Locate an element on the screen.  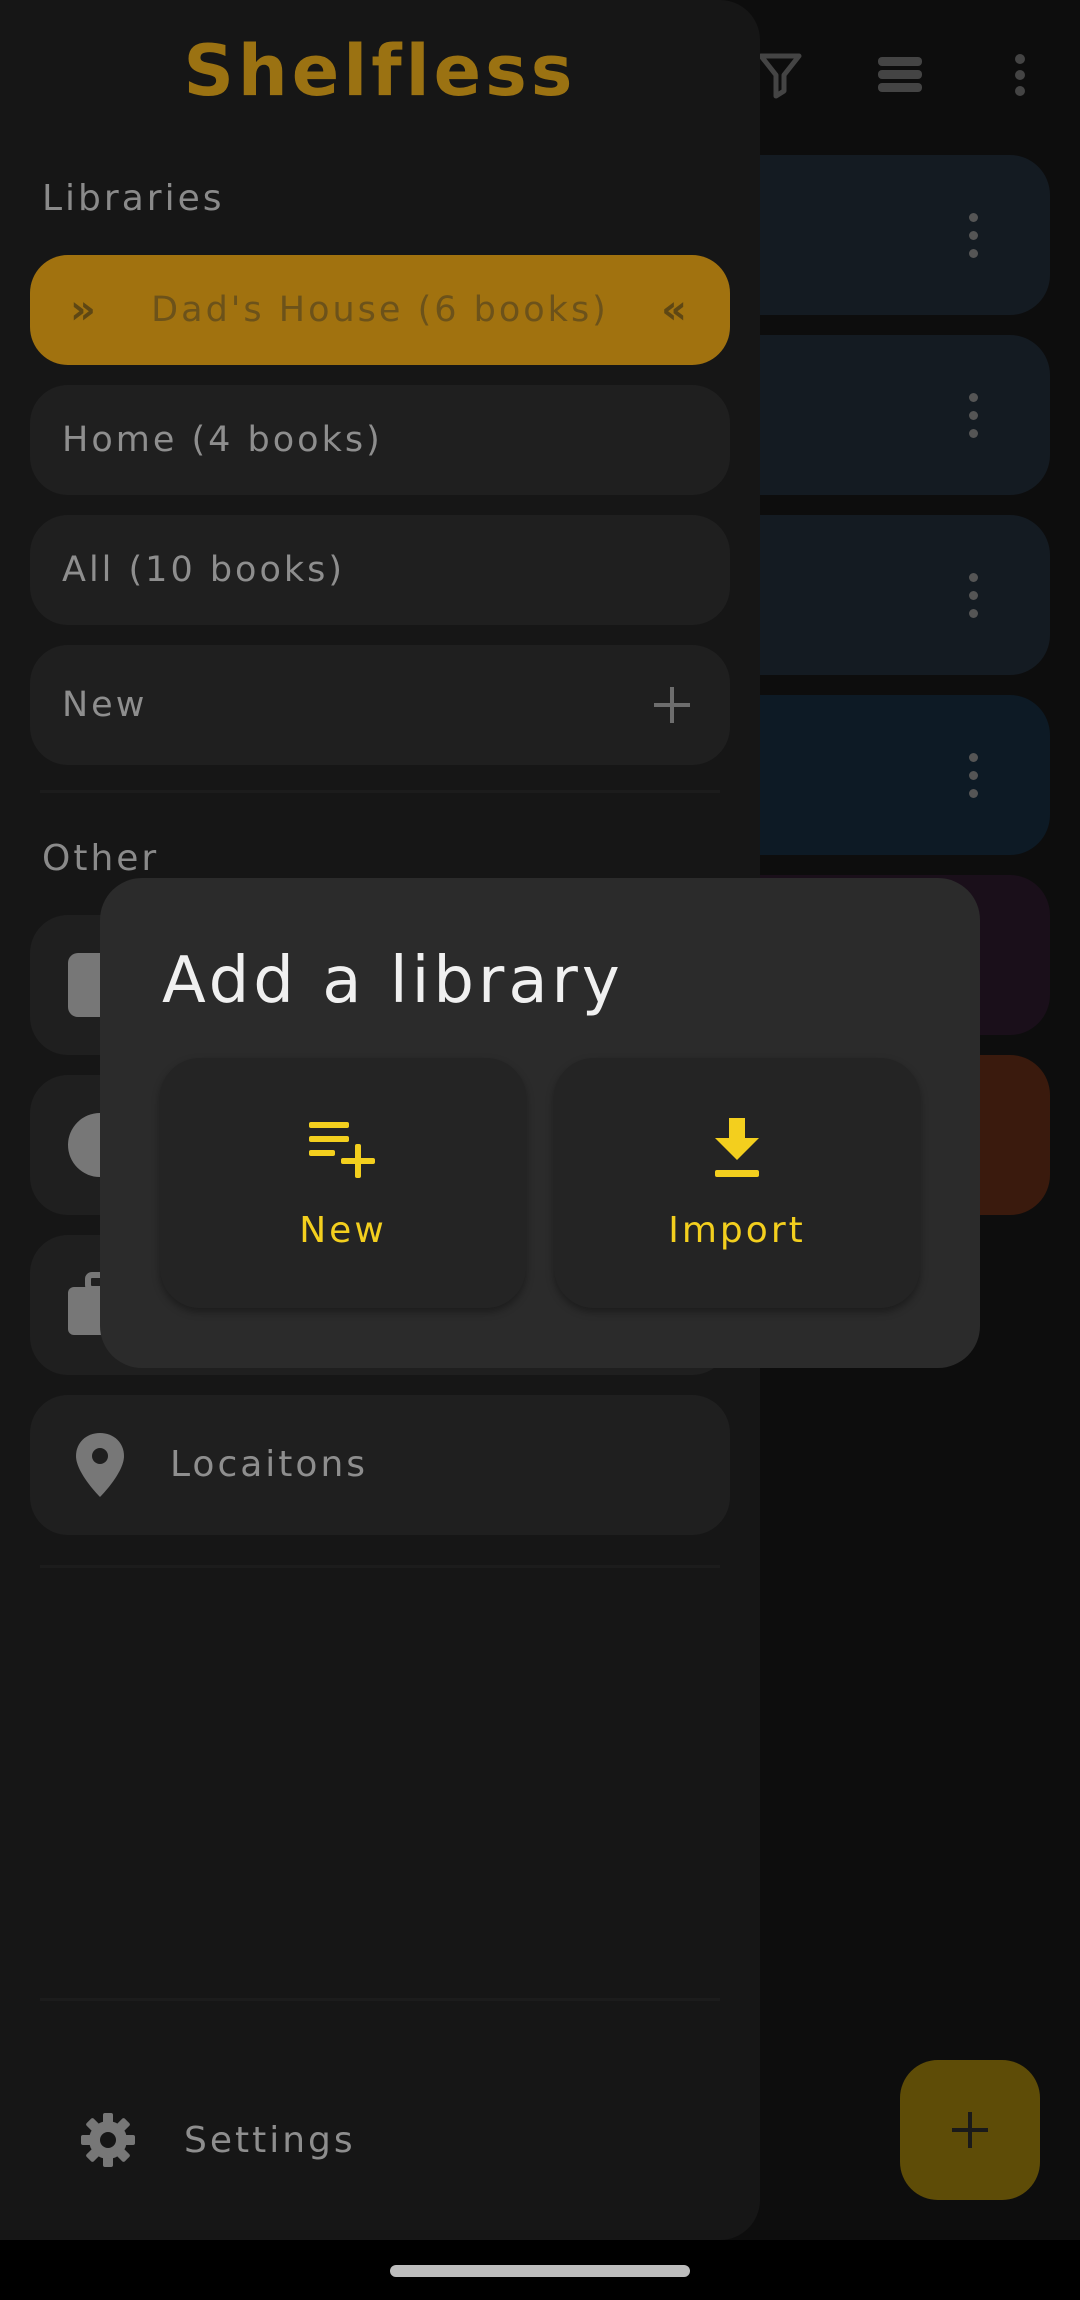
other-item-locations: Locaitons is located at coordinates (380, 1465).